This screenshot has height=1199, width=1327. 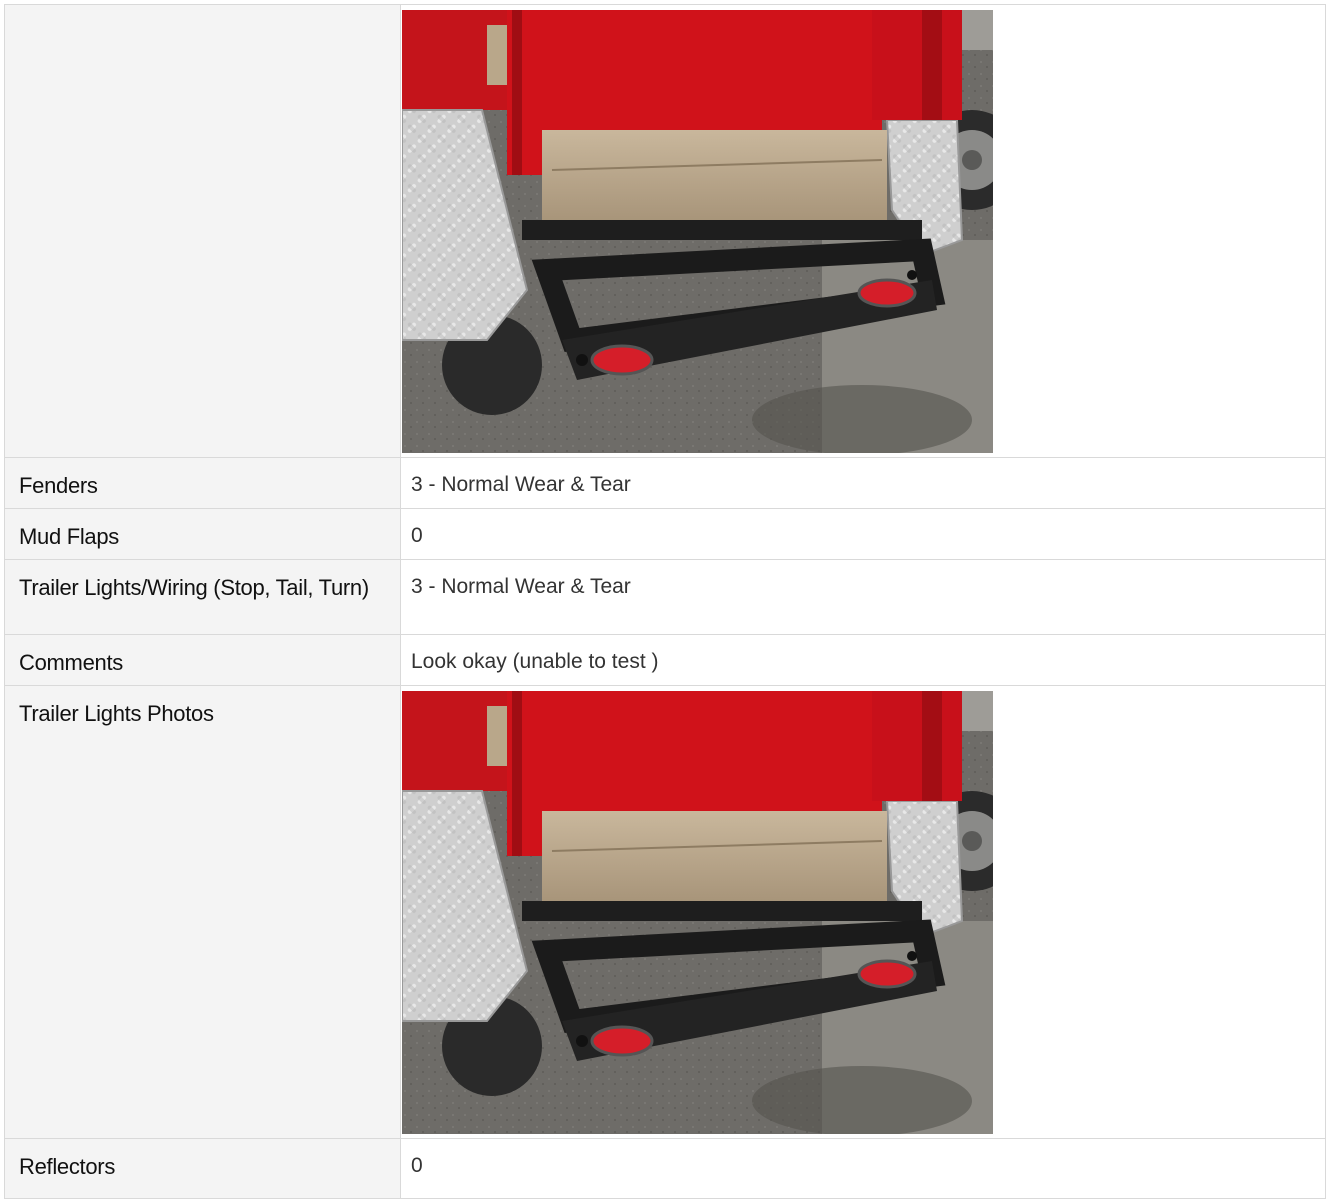 I want to click on fenders-value: 3 - Normal Wear & Tear, so click(x=863, y=483).